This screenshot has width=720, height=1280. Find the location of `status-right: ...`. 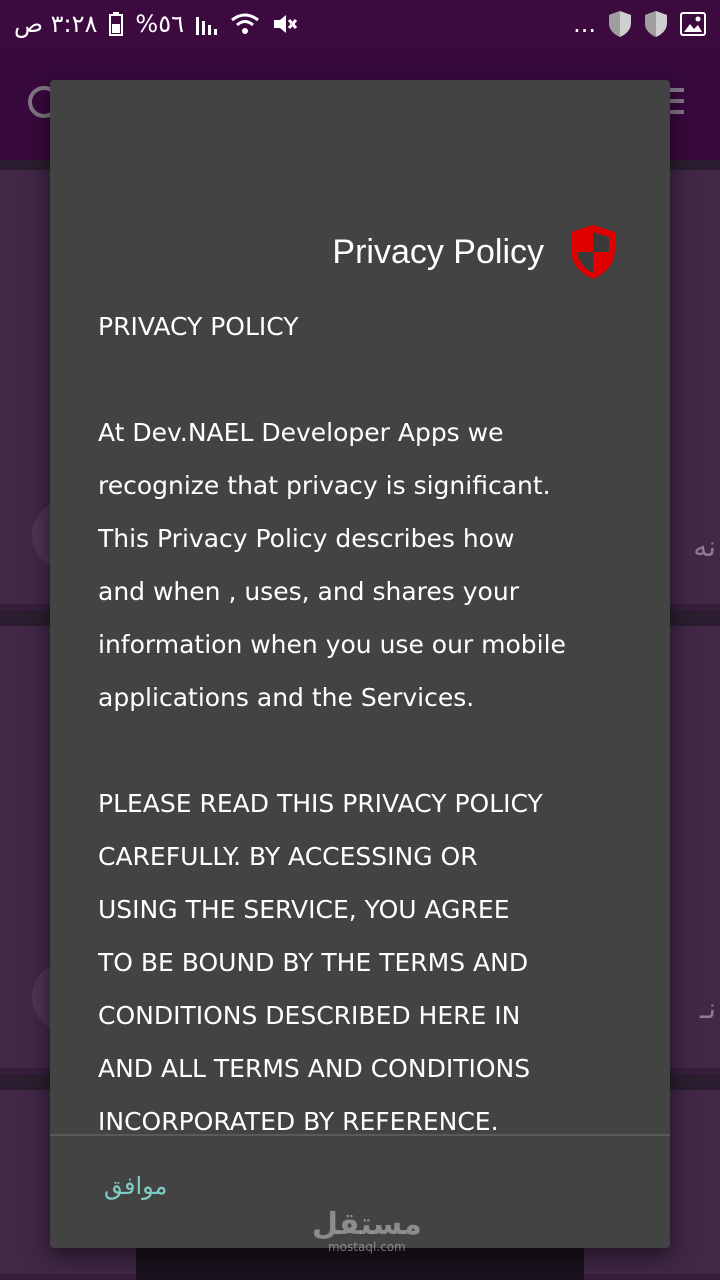

status-right: ... is located at coordinates (639, 24).